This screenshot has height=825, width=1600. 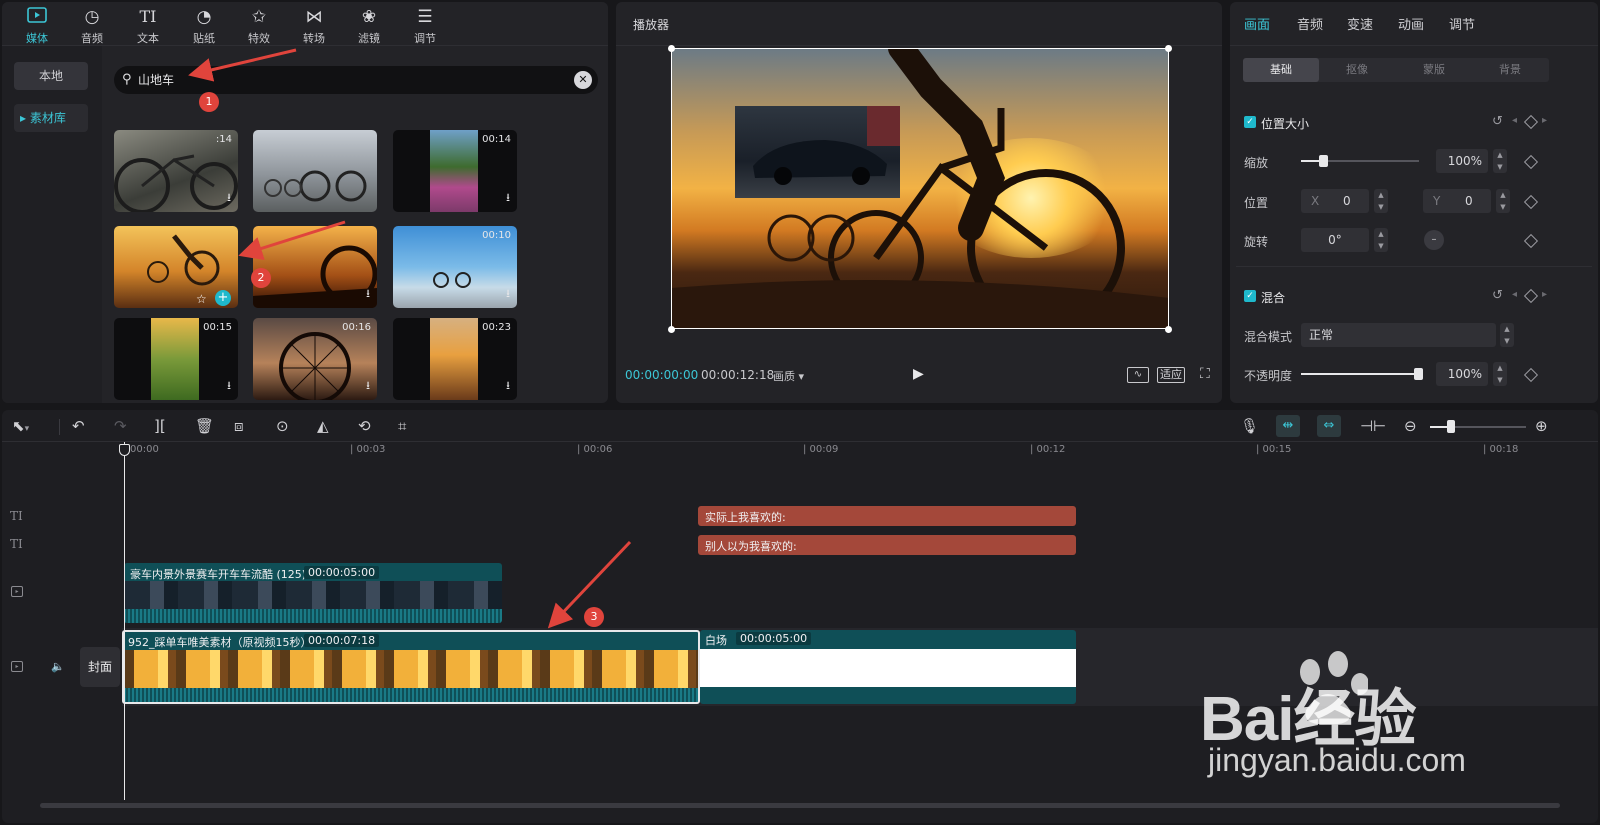 I want to click on position-y-input: Y 0, so click(x=1457, y=201).